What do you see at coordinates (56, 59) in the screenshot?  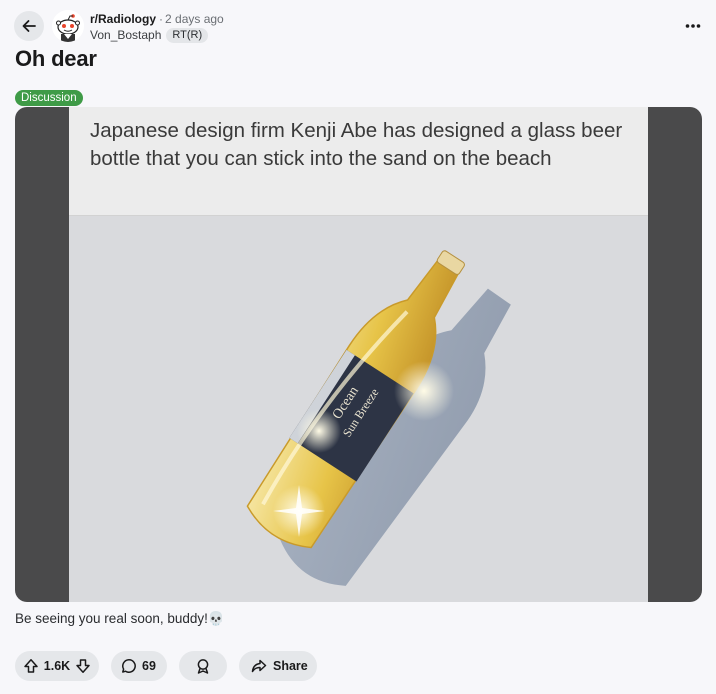 I see `post-title: Oh dear` at bounding box center [56, 59].